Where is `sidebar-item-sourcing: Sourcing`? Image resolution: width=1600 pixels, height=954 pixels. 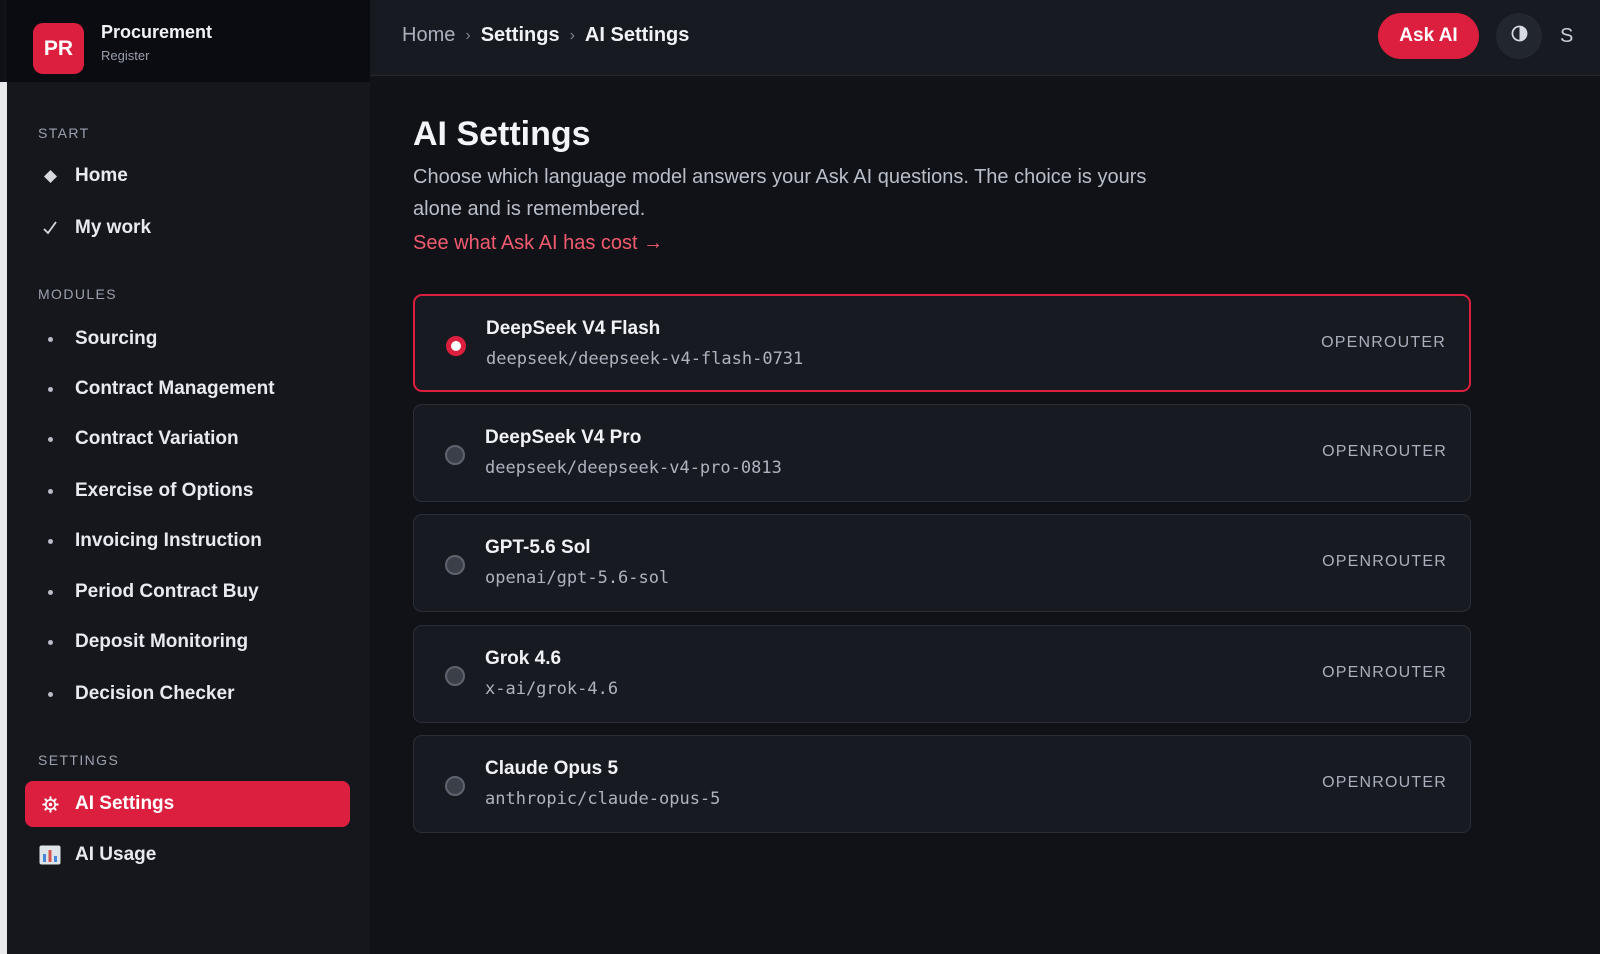
sidebar-item-sourcing: Sourcing is located at coordinates (187, 339).